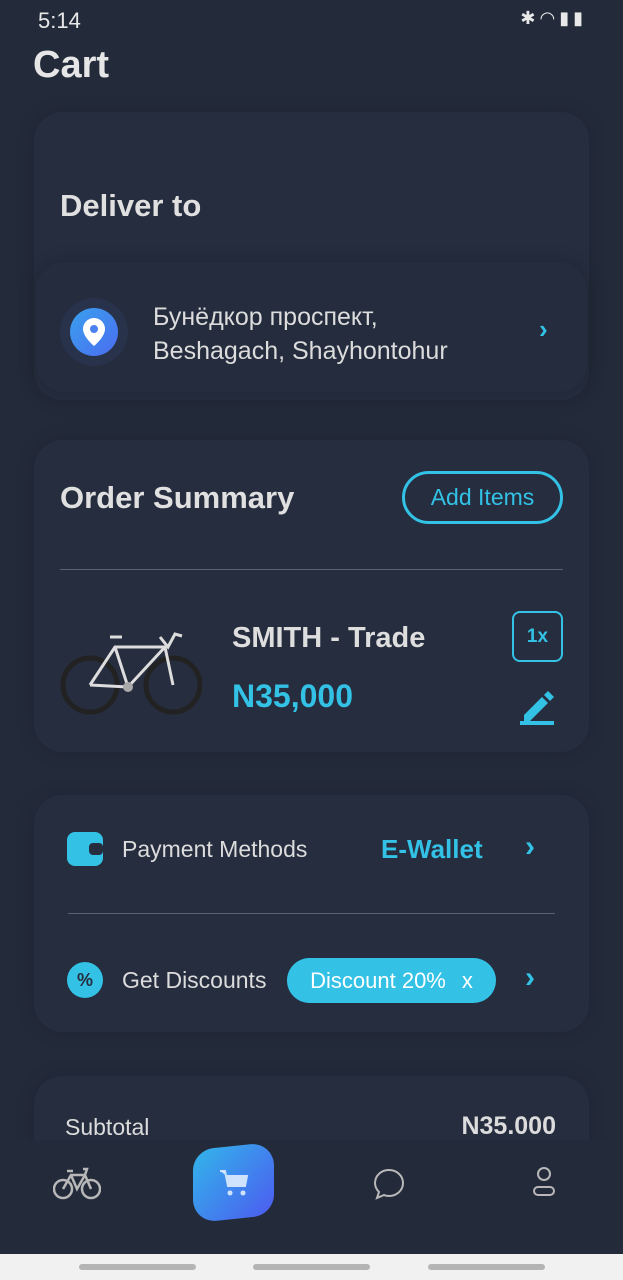  Describe the element at coordinates (482, 497) in the screenshot. I see `add-items-button: Add Items` at that location.